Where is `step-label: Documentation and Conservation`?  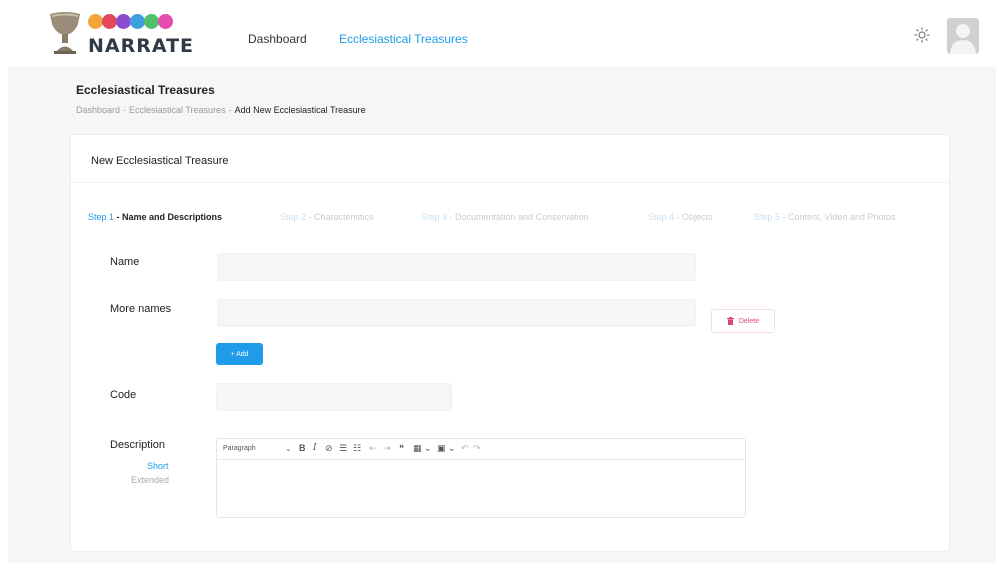 step-label: Documentation and Conservation is located at coordinates (522, 217).